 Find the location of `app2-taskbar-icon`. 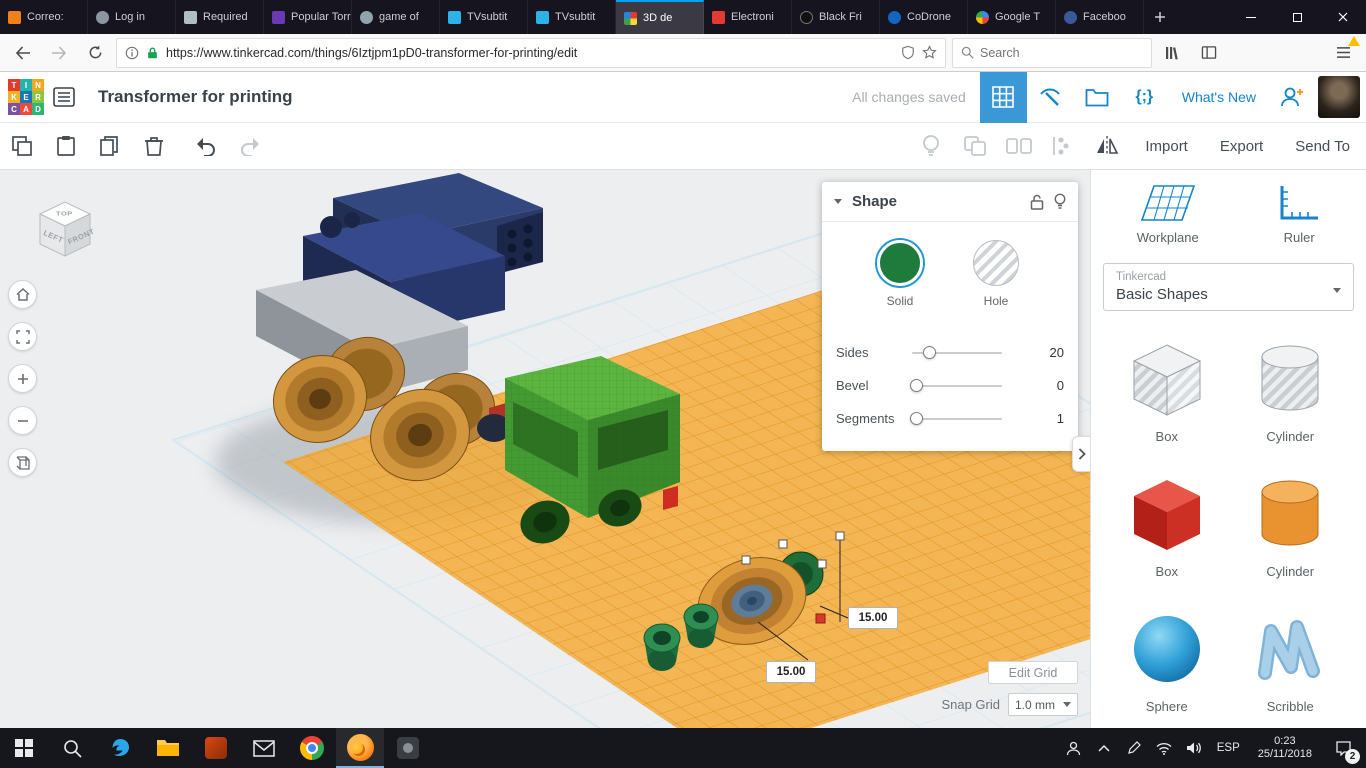

app2-taskbar-icon is located at coordinates (408, 748).